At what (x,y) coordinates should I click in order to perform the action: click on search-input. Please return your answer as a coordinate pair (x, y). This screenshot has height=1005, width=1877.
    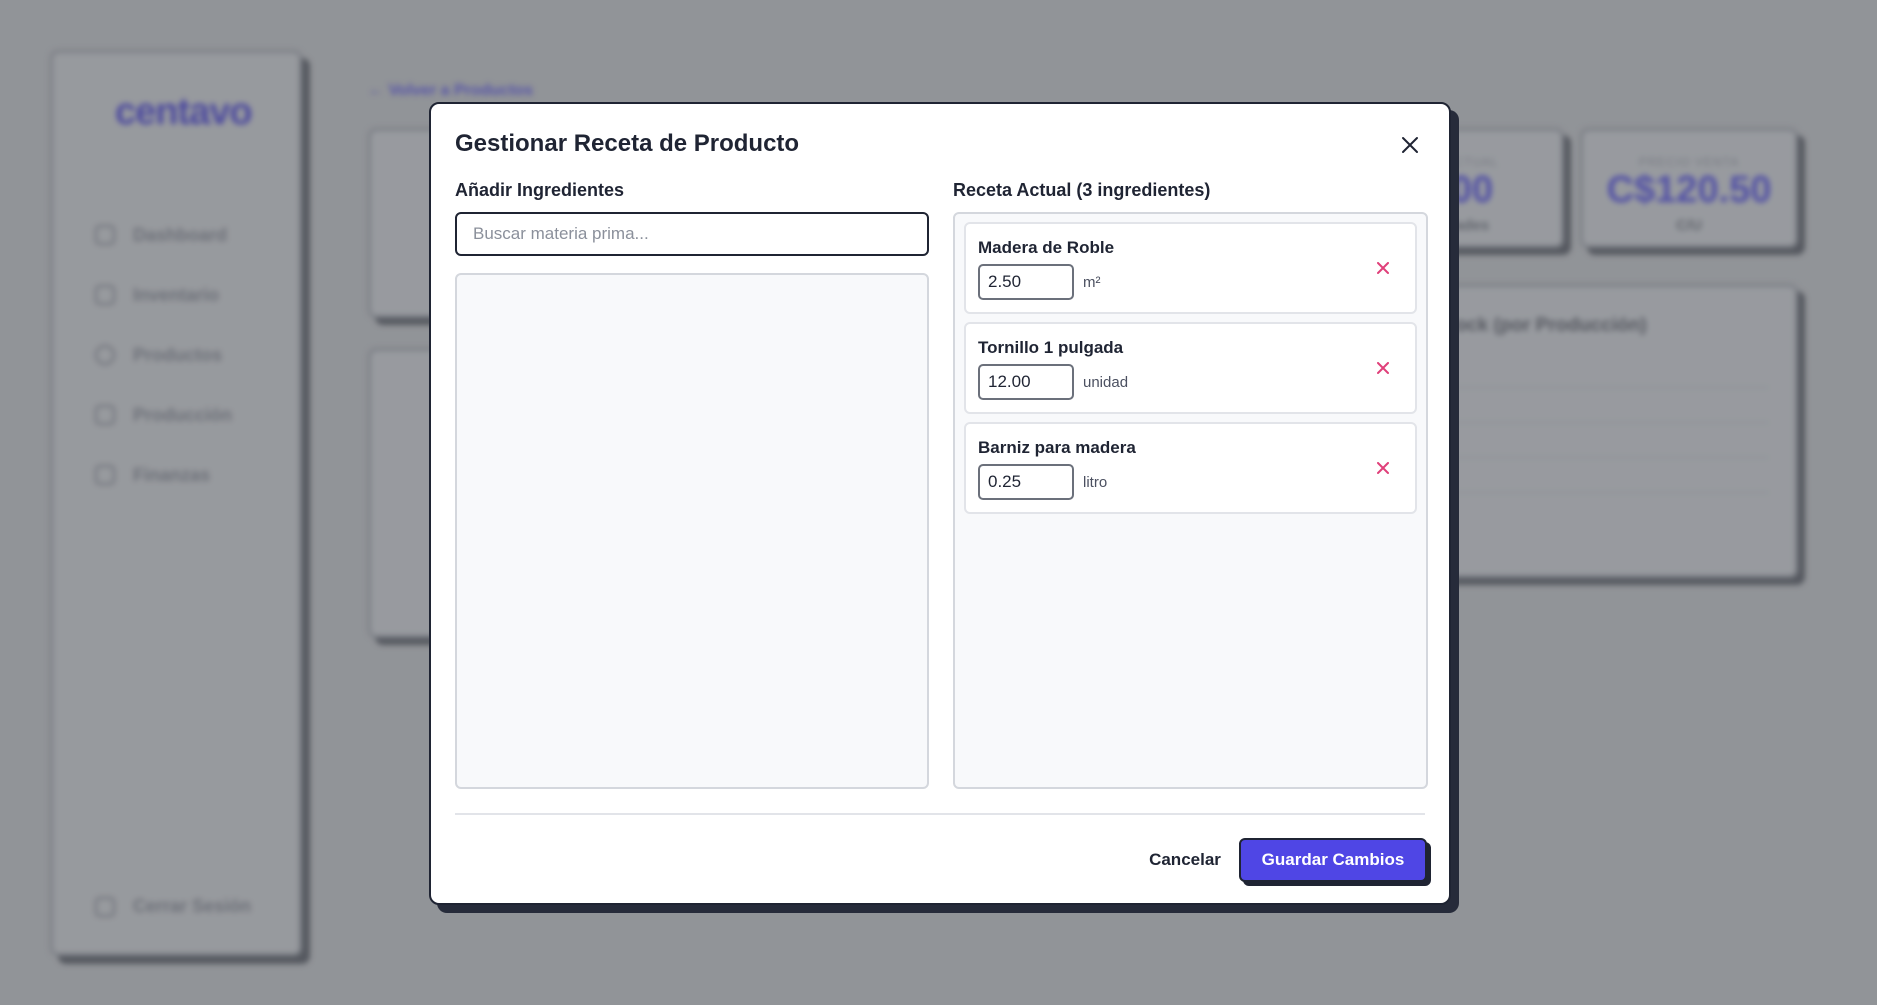
    Looking at the image, I should click on (692, 234).